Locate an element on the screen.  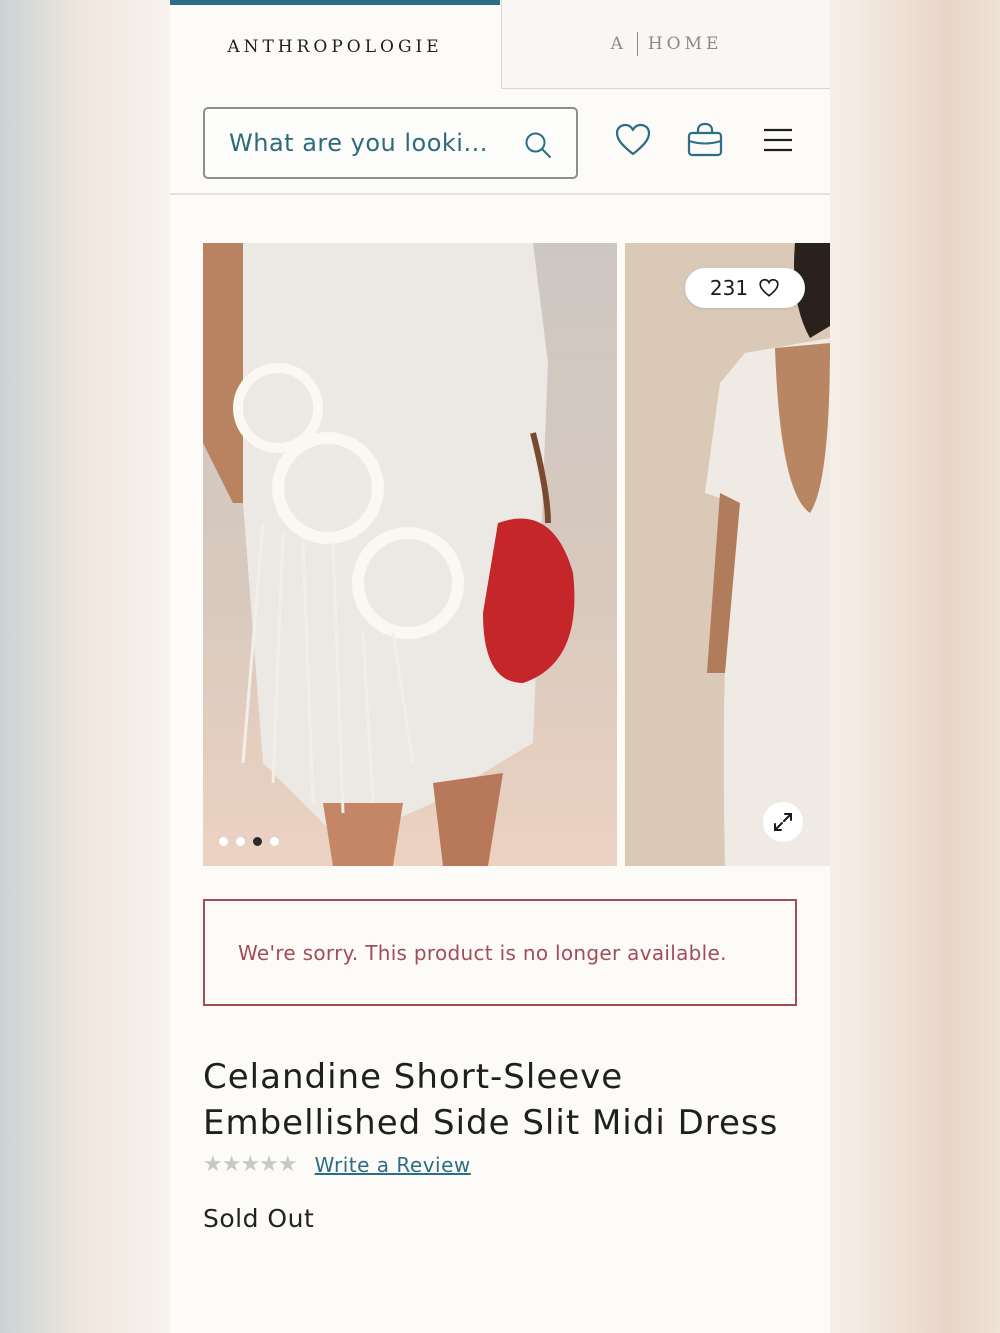
a-home-logo: A HOME is located at coordinates (667, 44).